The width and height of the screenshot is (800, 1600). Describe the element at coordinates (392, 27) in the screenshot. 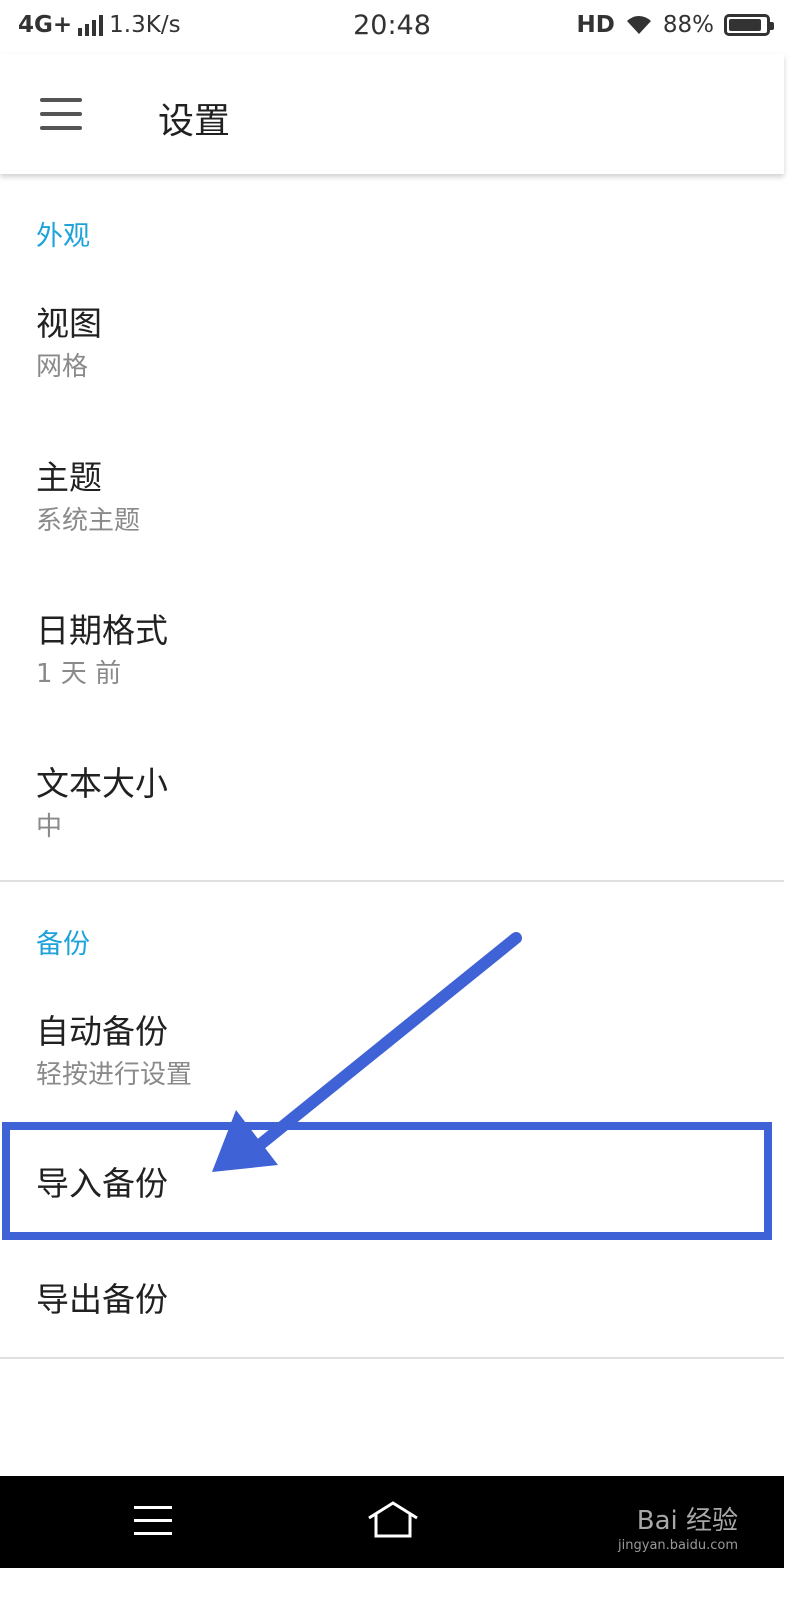

I see `status-bar: 4G+ 1.3K/s 20:48 HD 88%` at that location.